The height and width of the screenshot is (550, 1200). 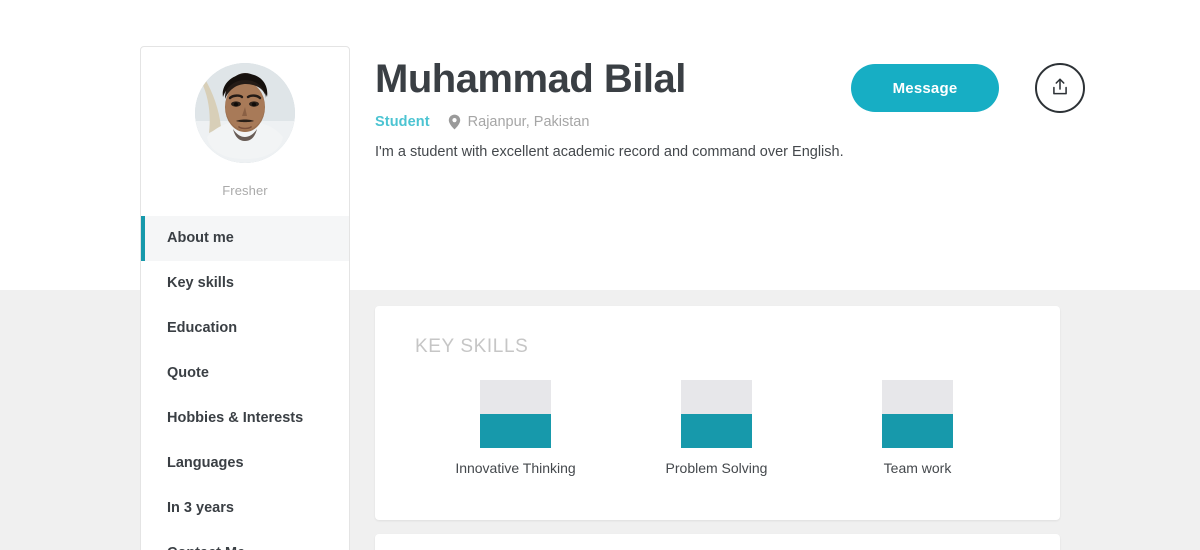 What do you see at coordinates (245, 113) in the screenshot?
I see `avatar` at bounding box center [245, 113].